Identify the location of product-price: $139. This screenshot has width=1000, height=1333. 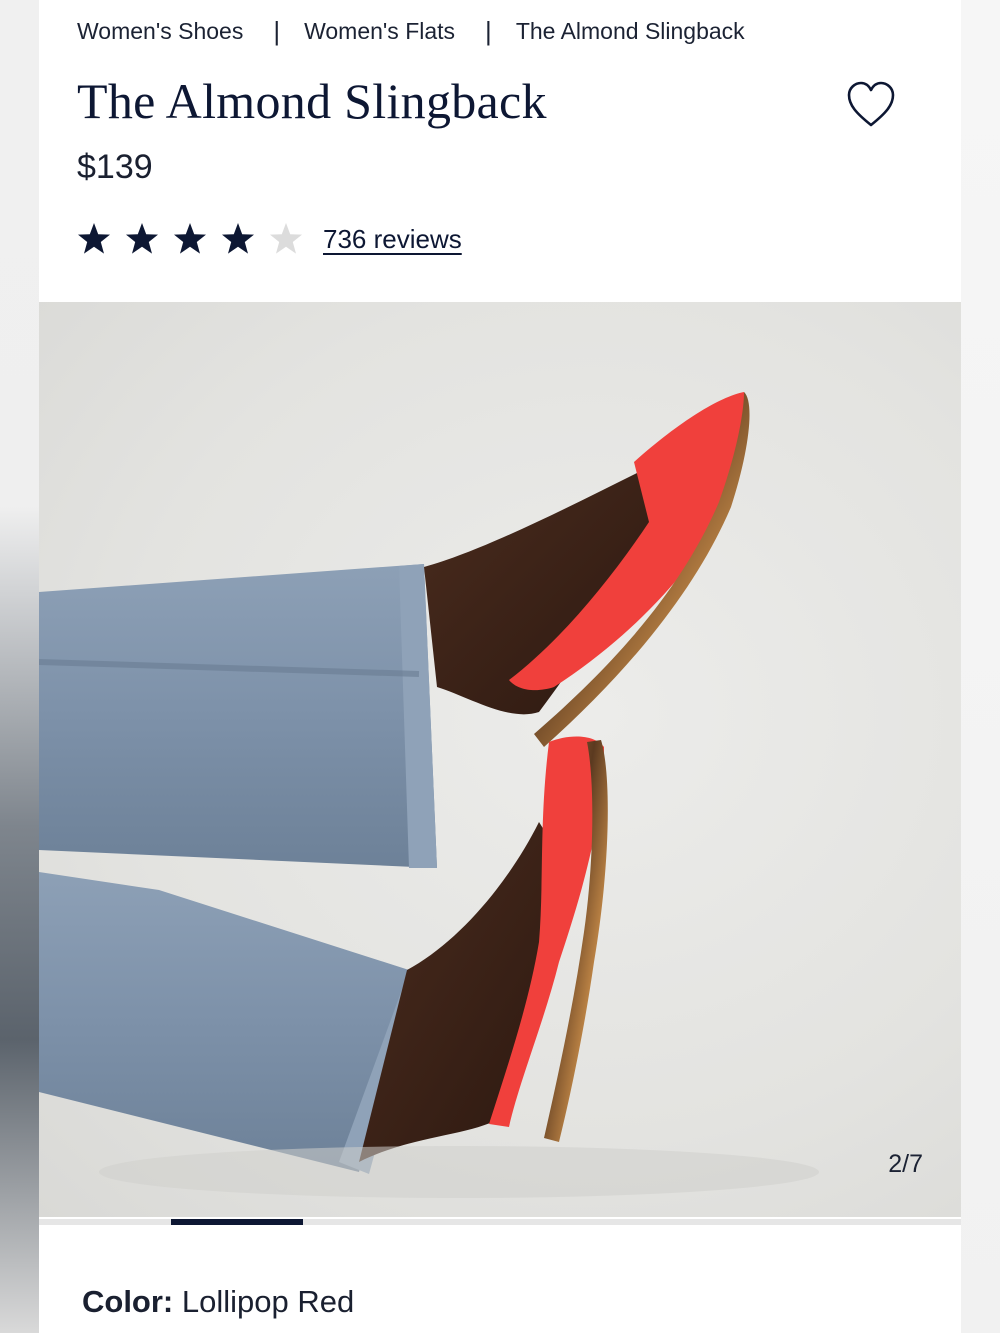
(115, 167).